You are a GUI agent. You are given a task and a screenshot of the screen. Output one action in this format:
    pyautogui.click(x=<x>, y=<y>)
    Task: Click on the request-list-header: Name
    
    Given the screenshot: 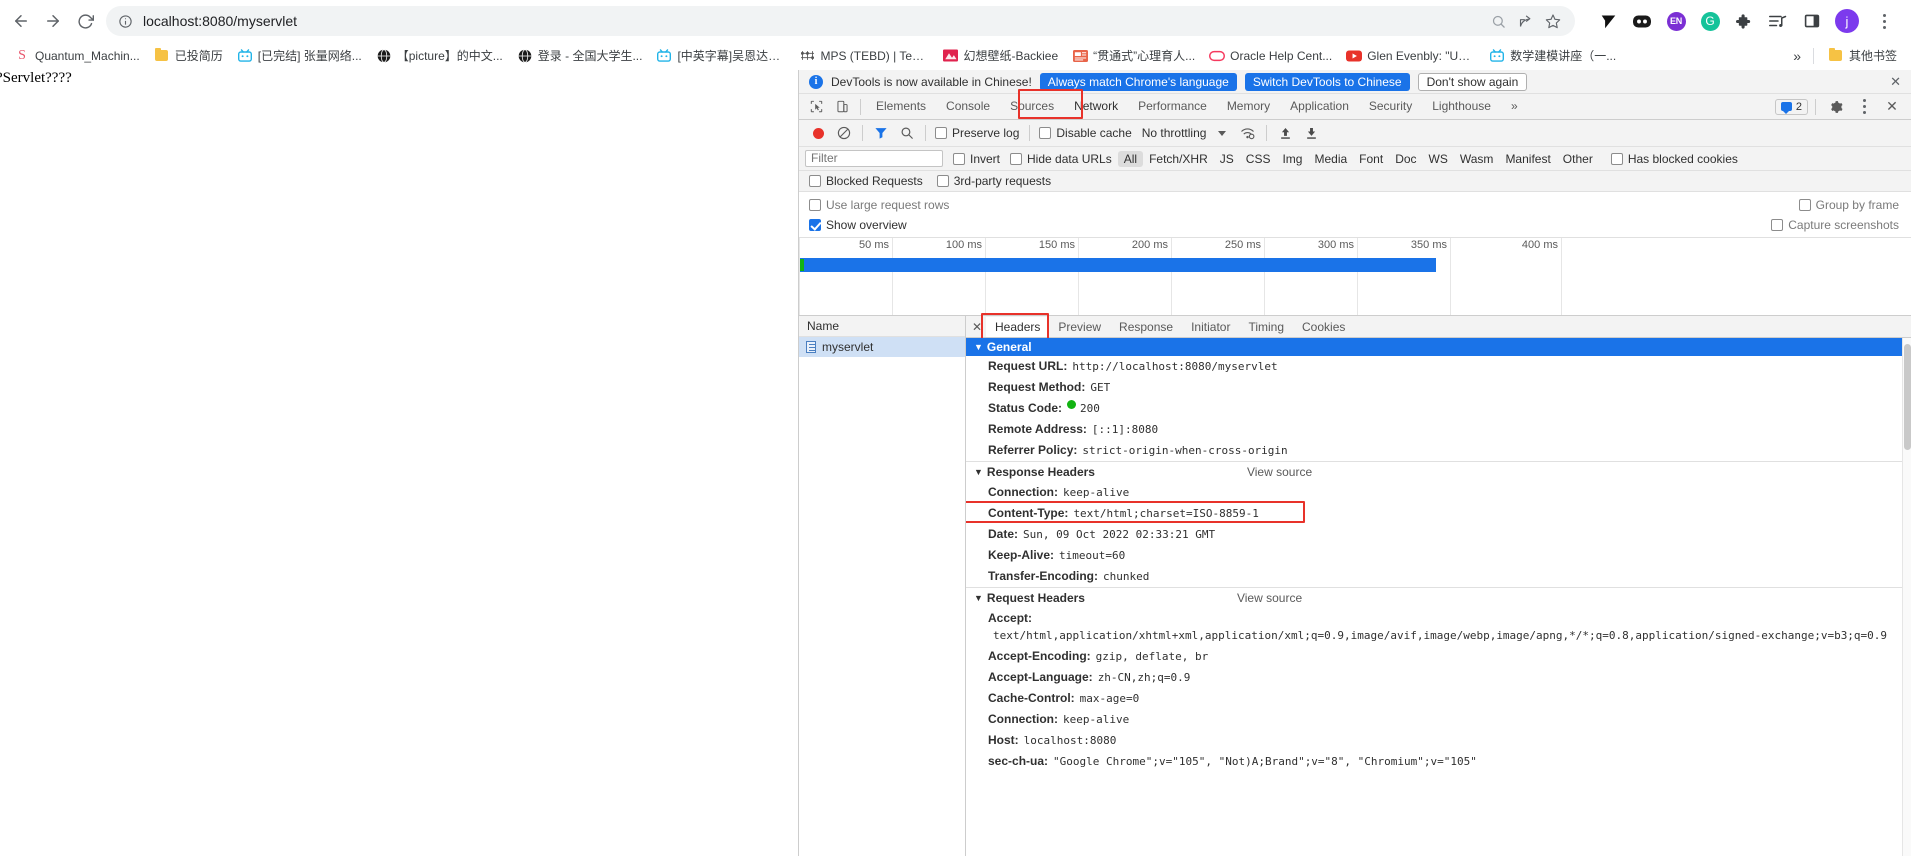 What is the action you would take?
    pyautogui.click(x=882, y=326)
    